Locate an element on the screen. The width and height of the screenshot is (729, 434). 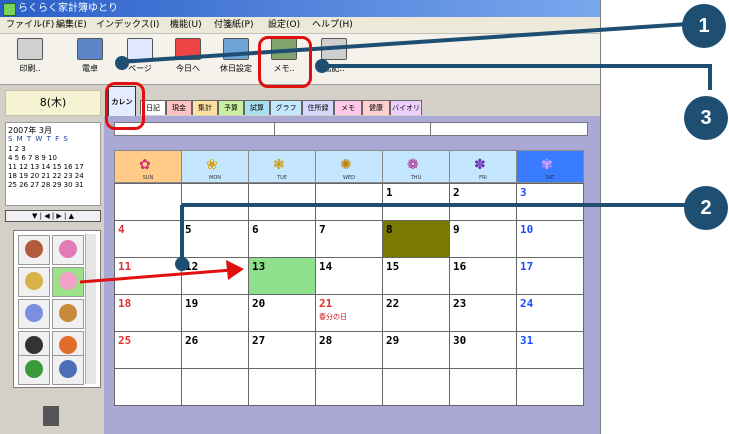
callout-badge-3: 3 is located at coordinates (706, 118).